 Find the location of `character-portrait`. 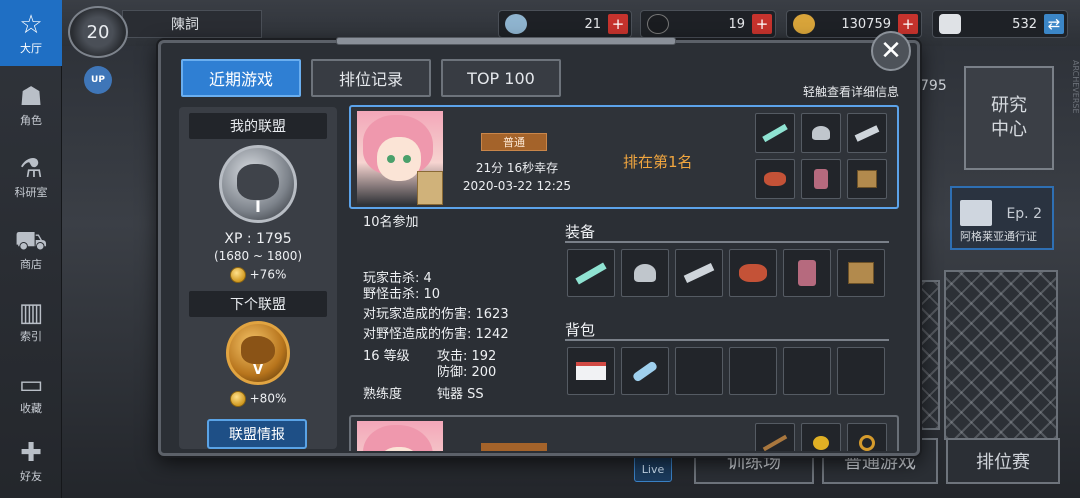

character-portrait is located at coordinates (400, 158).